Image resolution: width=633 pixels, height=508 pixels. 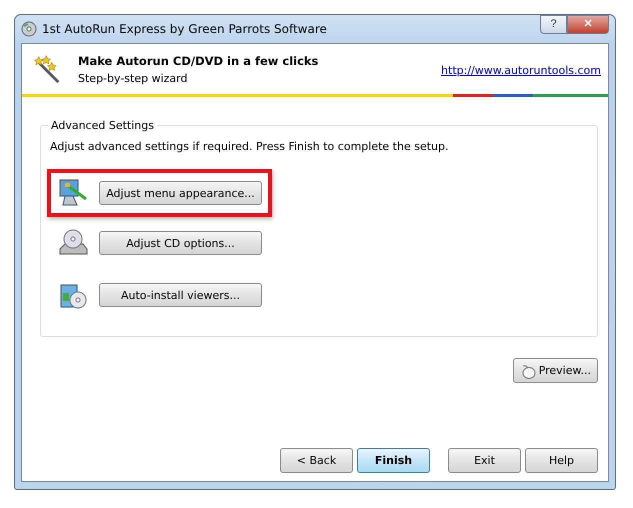 I want to click on website-link: http://www.autoruntools.com, so click(x=521, y=70).